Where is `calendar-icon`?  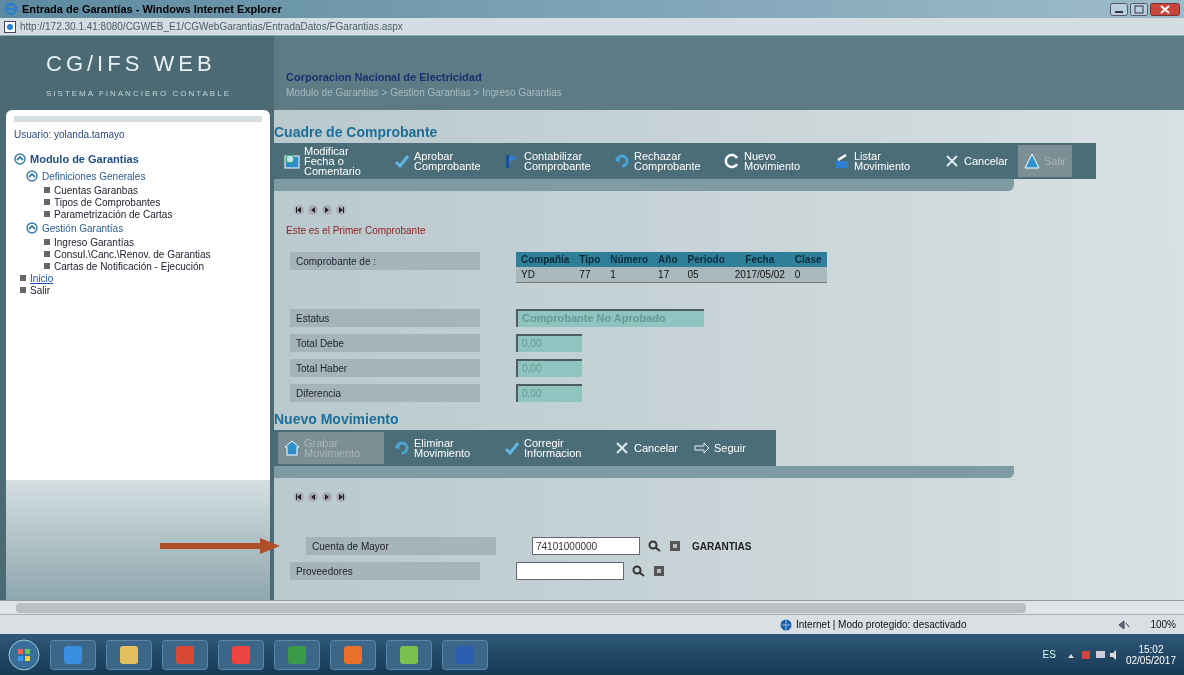
calendar-icon is located at coordinates (292, 161).